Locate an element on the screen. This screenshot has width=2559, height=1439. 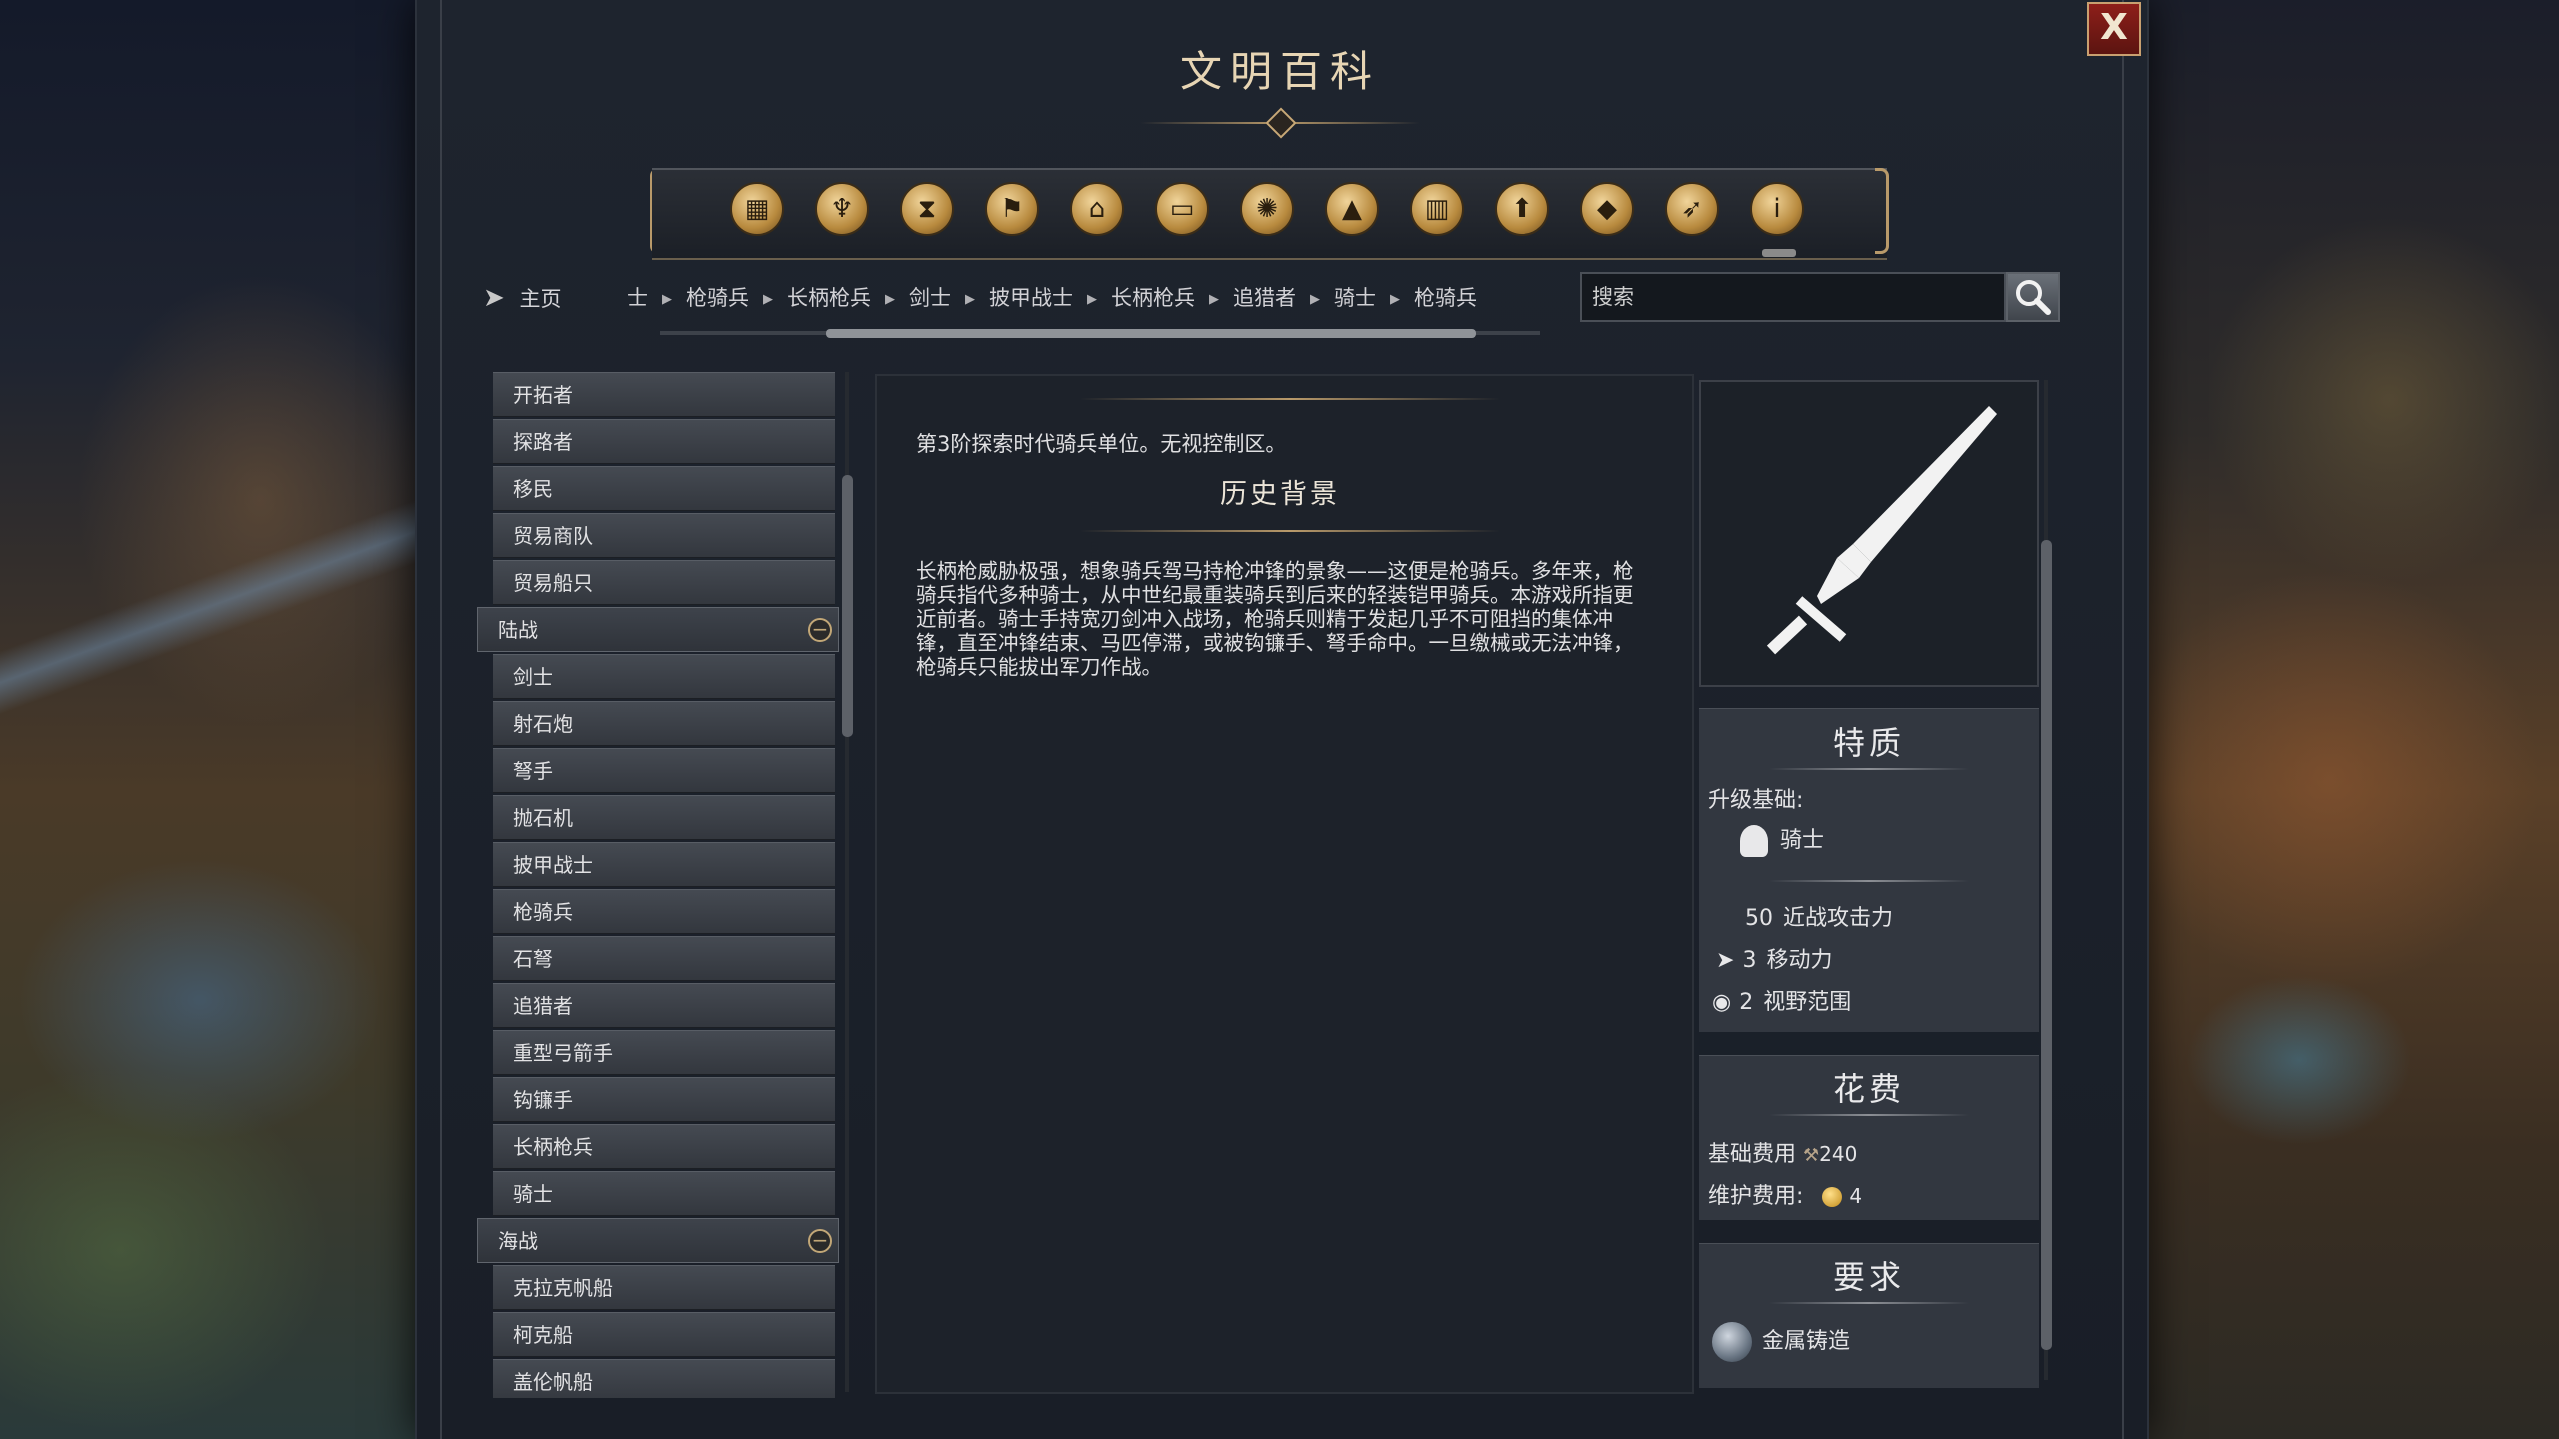
upgrade-unit-name: 骑士 is located at coordinates (1802, 840).